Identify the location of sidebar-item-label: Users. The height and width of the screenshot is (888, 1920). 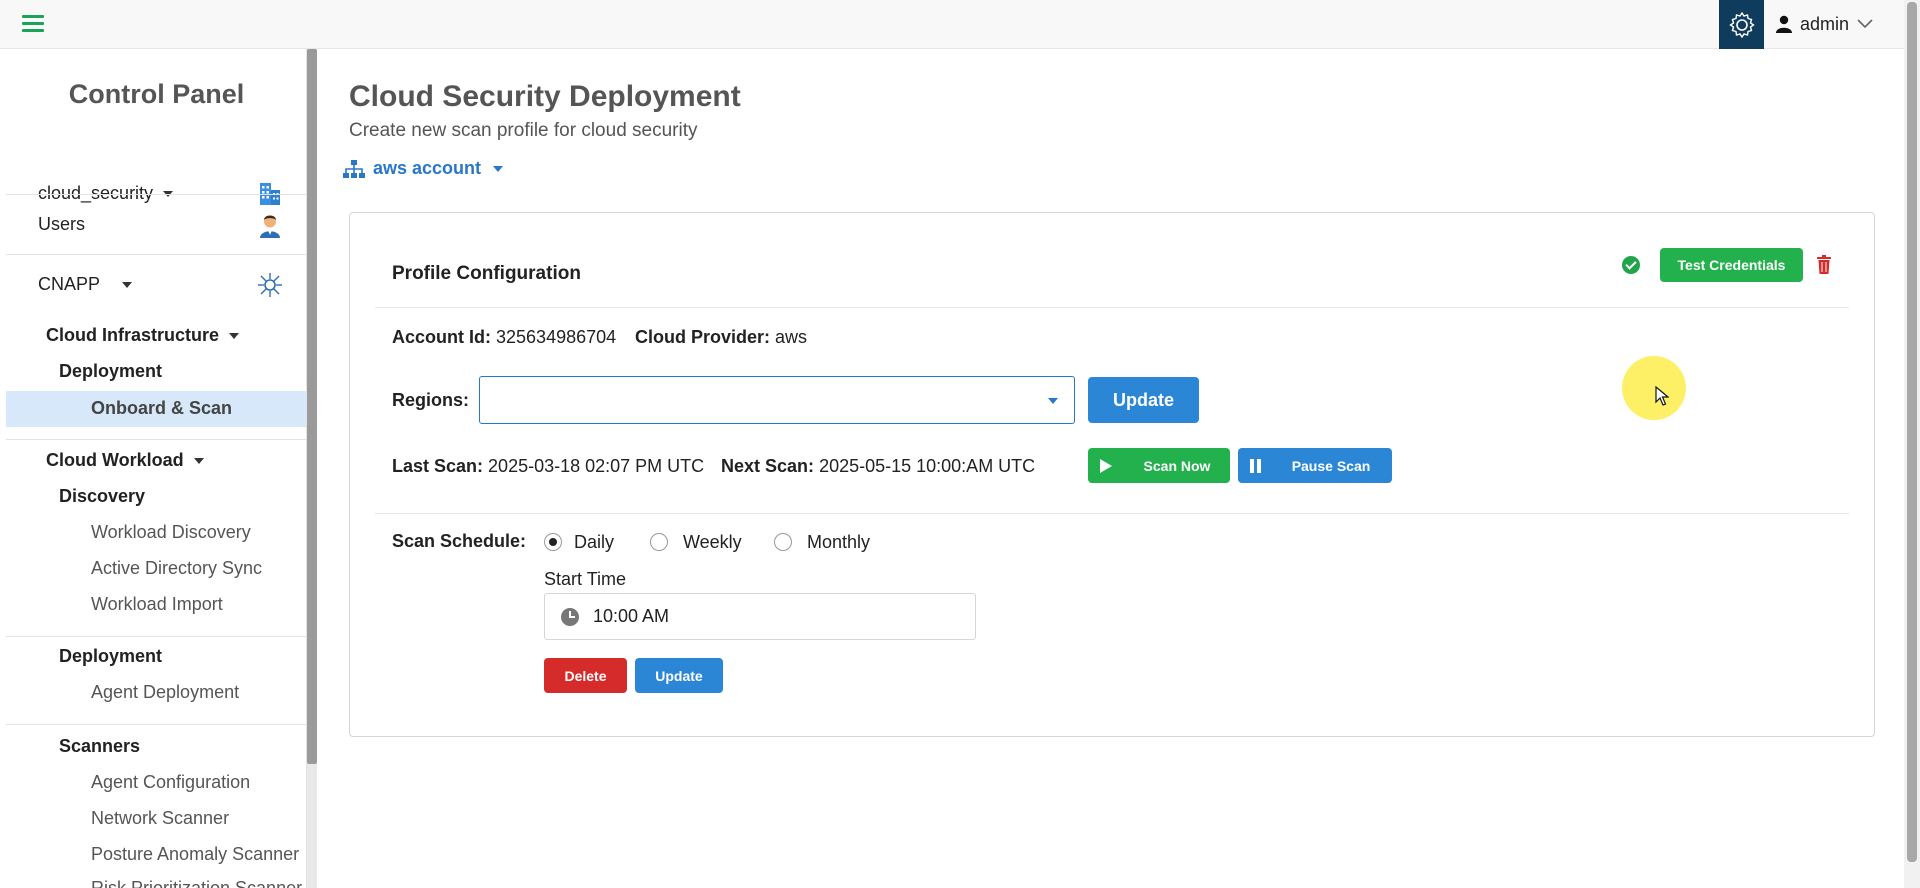
(62, 224).